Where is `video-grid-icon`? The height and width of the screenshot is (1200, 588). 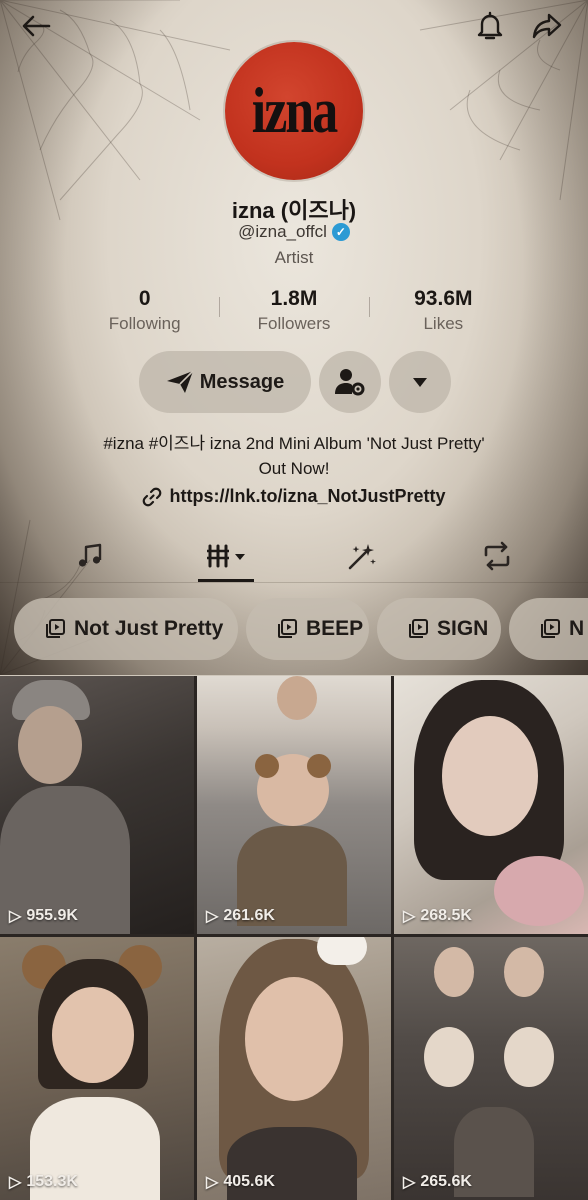 video-grid-icon is located at coordinates (226, 556).